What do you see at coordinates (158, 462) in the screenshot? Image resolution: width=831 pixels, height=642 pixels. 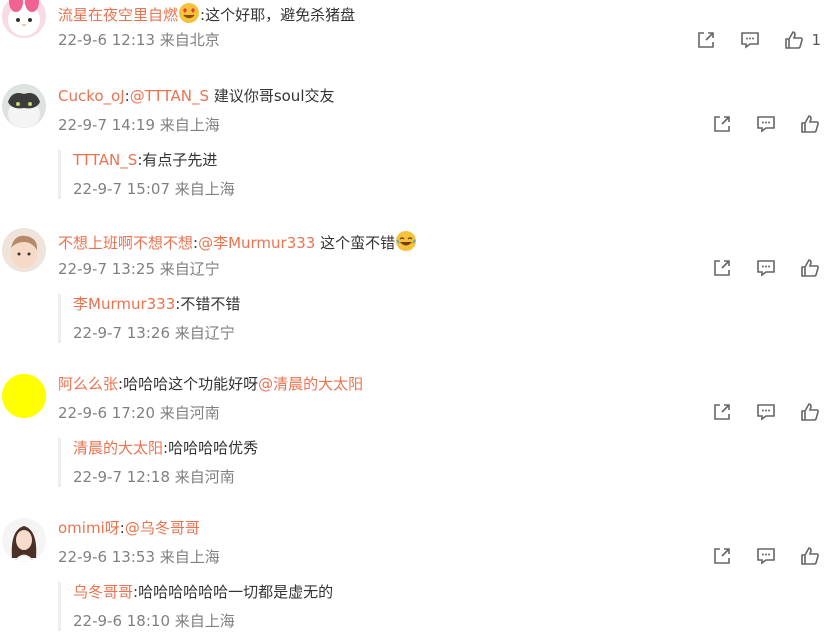 I see `reply-item: 清晨的大太阳:哈哈哈哈优秀 22-9-7 12:18 来自河南` at bounding box center [158, 462].